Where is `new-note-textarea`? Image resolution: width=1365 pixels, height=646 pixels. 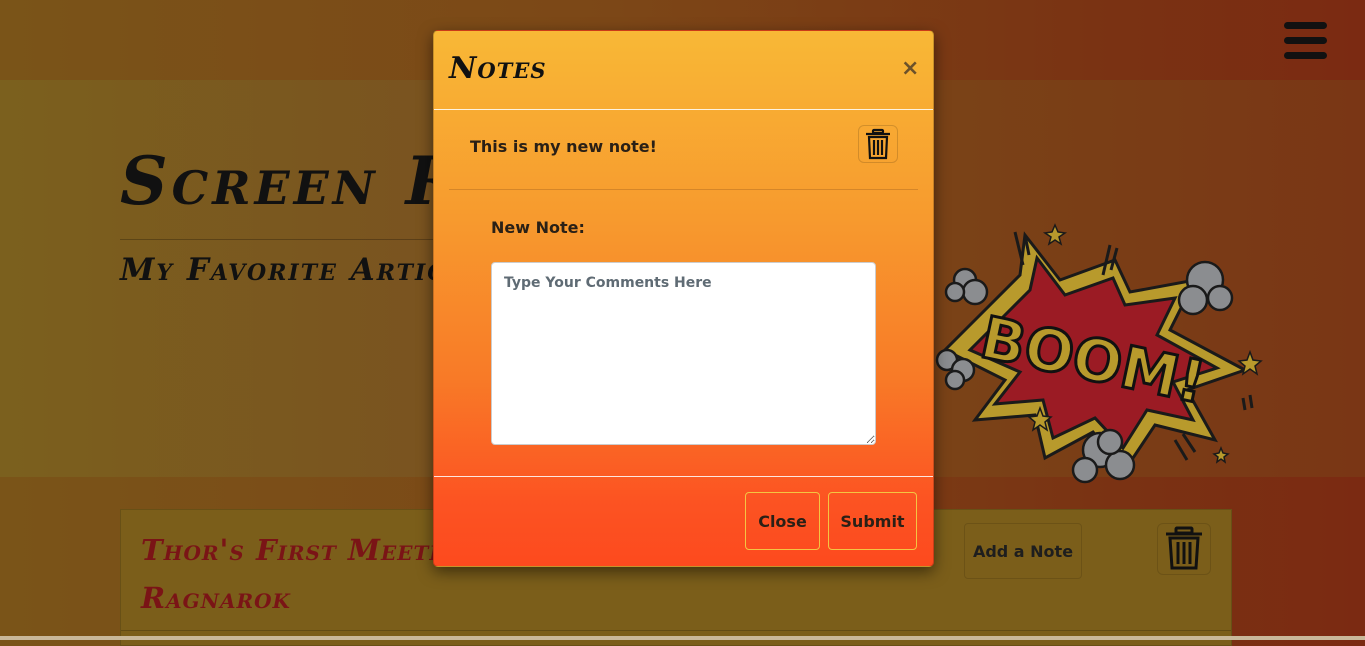 new-note-textarea is located at coordinates (683, 353).